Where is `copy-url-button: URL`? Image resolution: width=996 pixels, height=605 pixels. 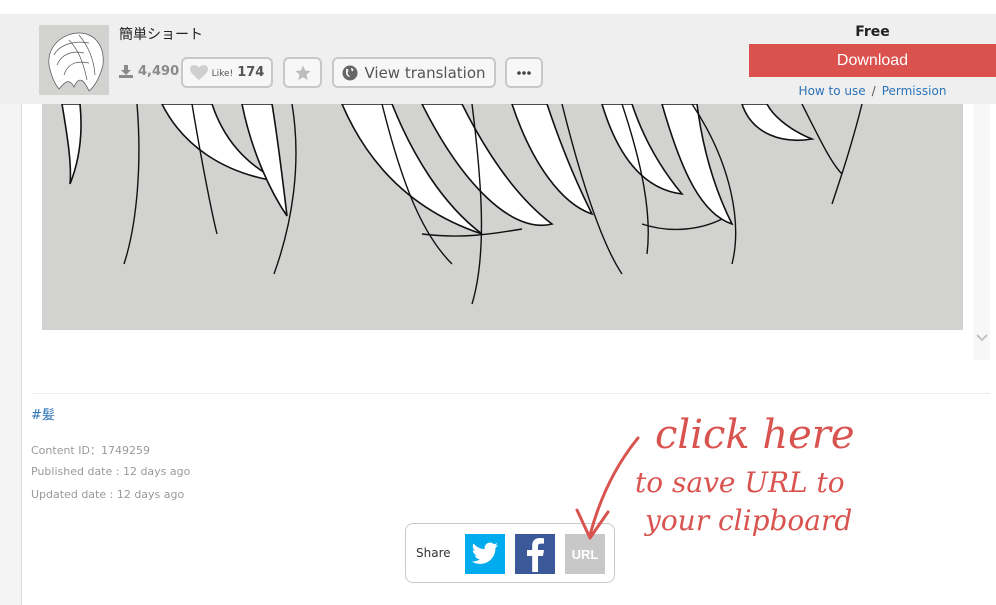 copy-url-button: URL is located at coordinates (585, 554).